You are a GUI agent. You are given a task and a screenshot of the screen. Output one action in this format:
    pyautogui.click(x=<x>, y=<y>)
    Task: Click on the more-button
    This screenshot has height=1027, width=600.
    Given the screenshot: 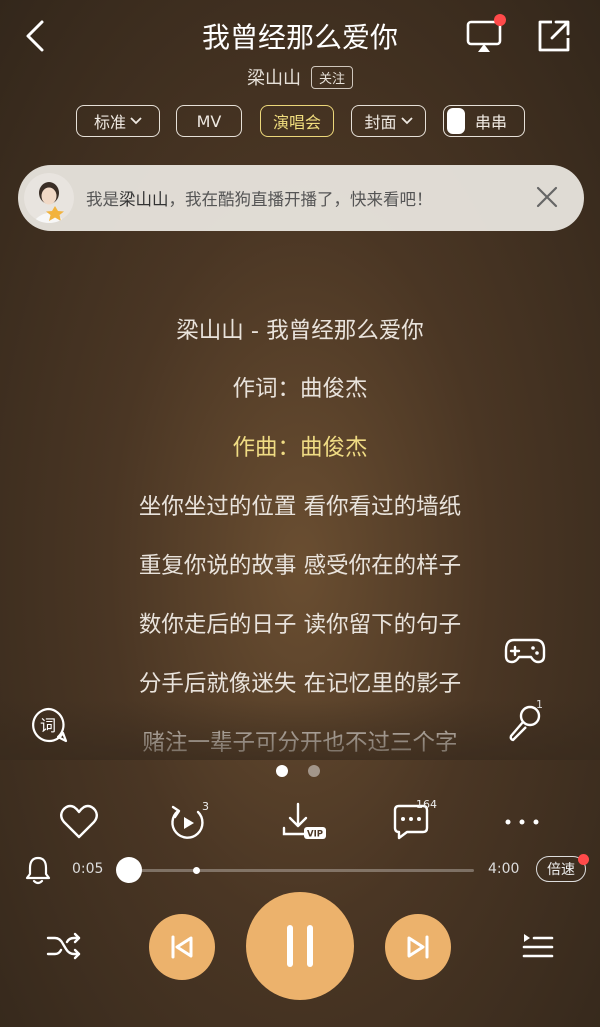 What is the action you would take?
    pyautogui.click(x=522, y=822)
    